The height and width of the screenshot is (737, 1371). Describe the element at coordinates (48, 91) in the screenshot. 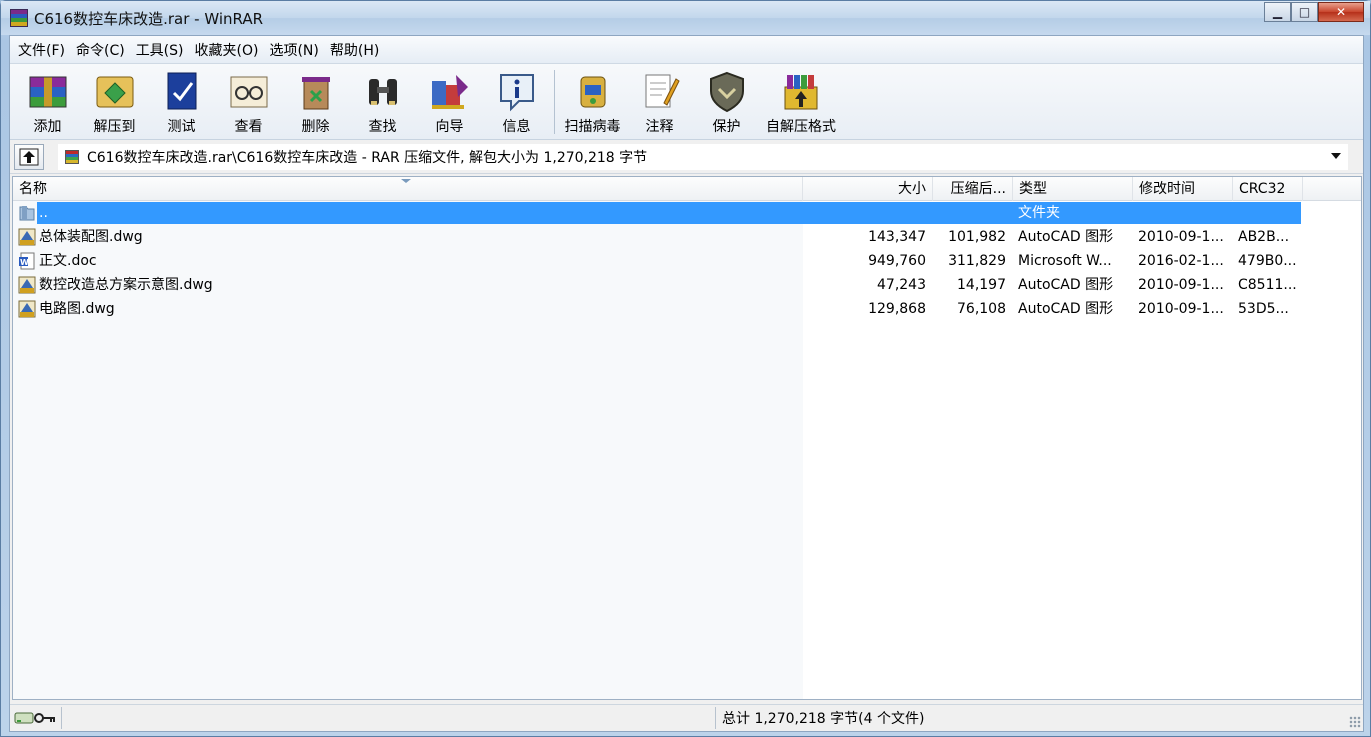

I see `add-archive-icon` at that location.